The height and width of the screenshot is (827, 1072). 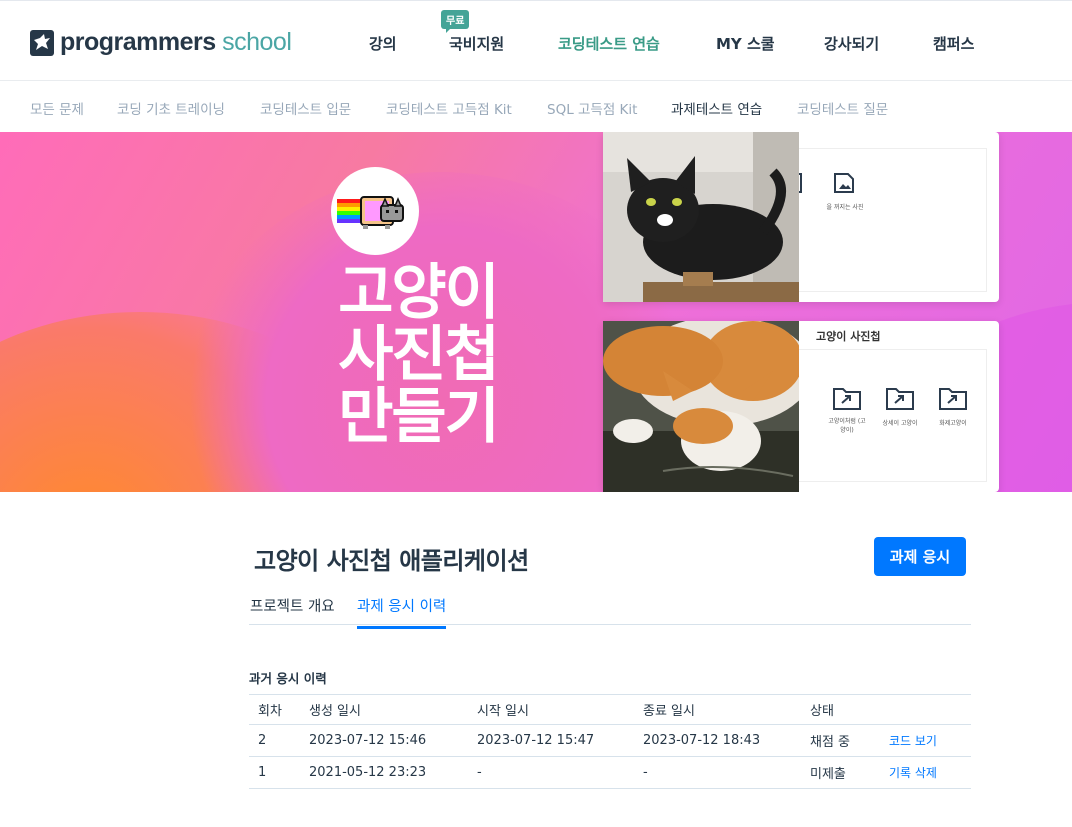 What do you see at coordinates (840, 772) in the screenshot?
I see `cell-status: 미제출` at bounding box center [840, 772].